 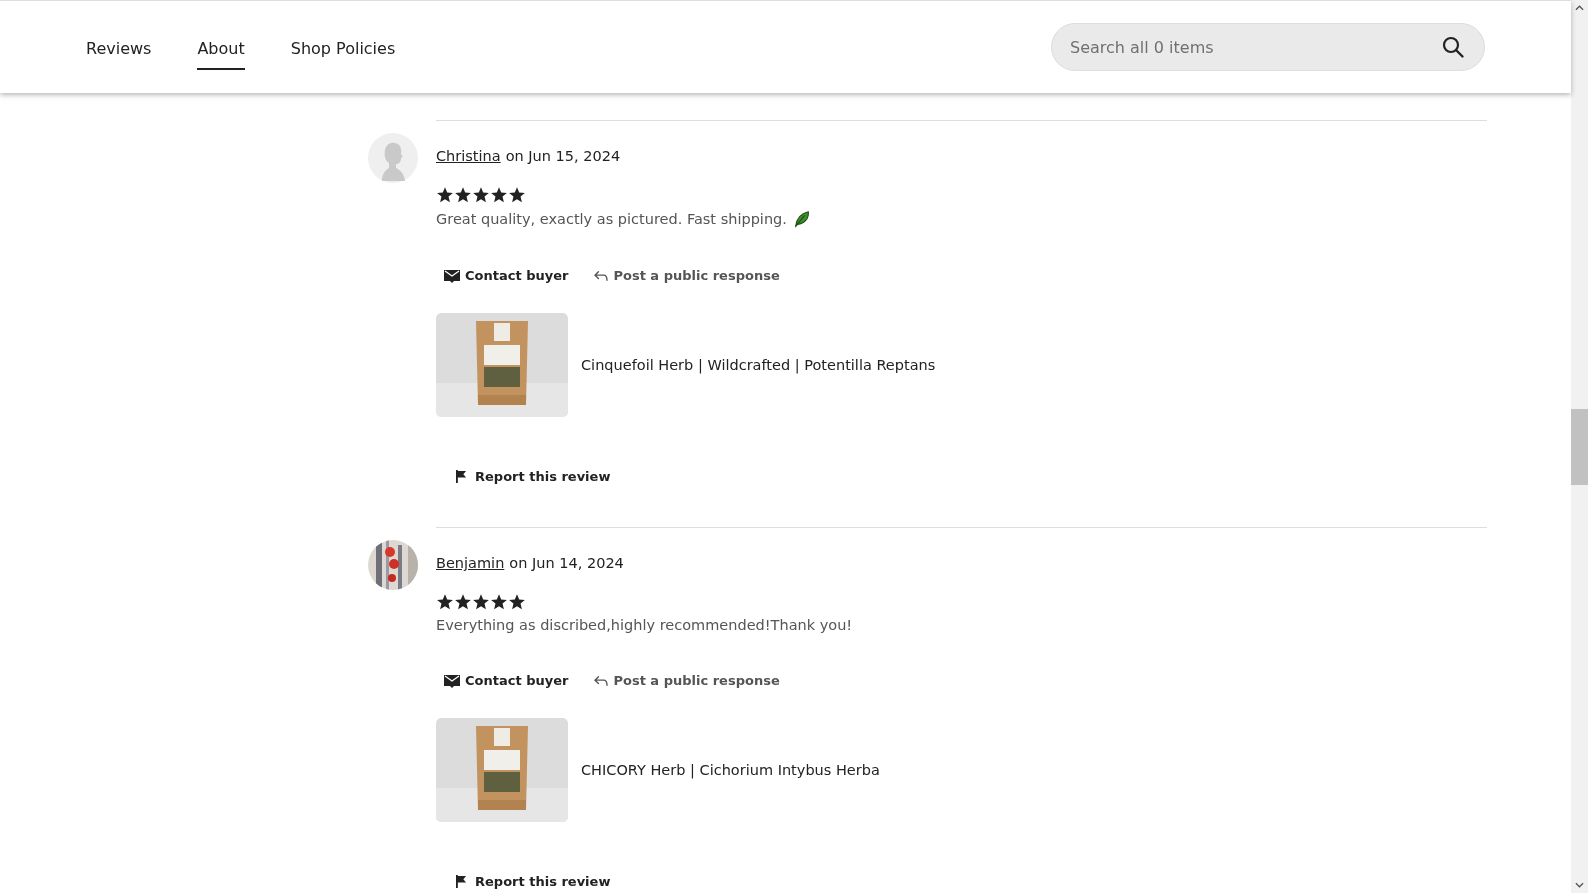 I want to click on reviewer-link: Christina, so click(x=468, y=156).